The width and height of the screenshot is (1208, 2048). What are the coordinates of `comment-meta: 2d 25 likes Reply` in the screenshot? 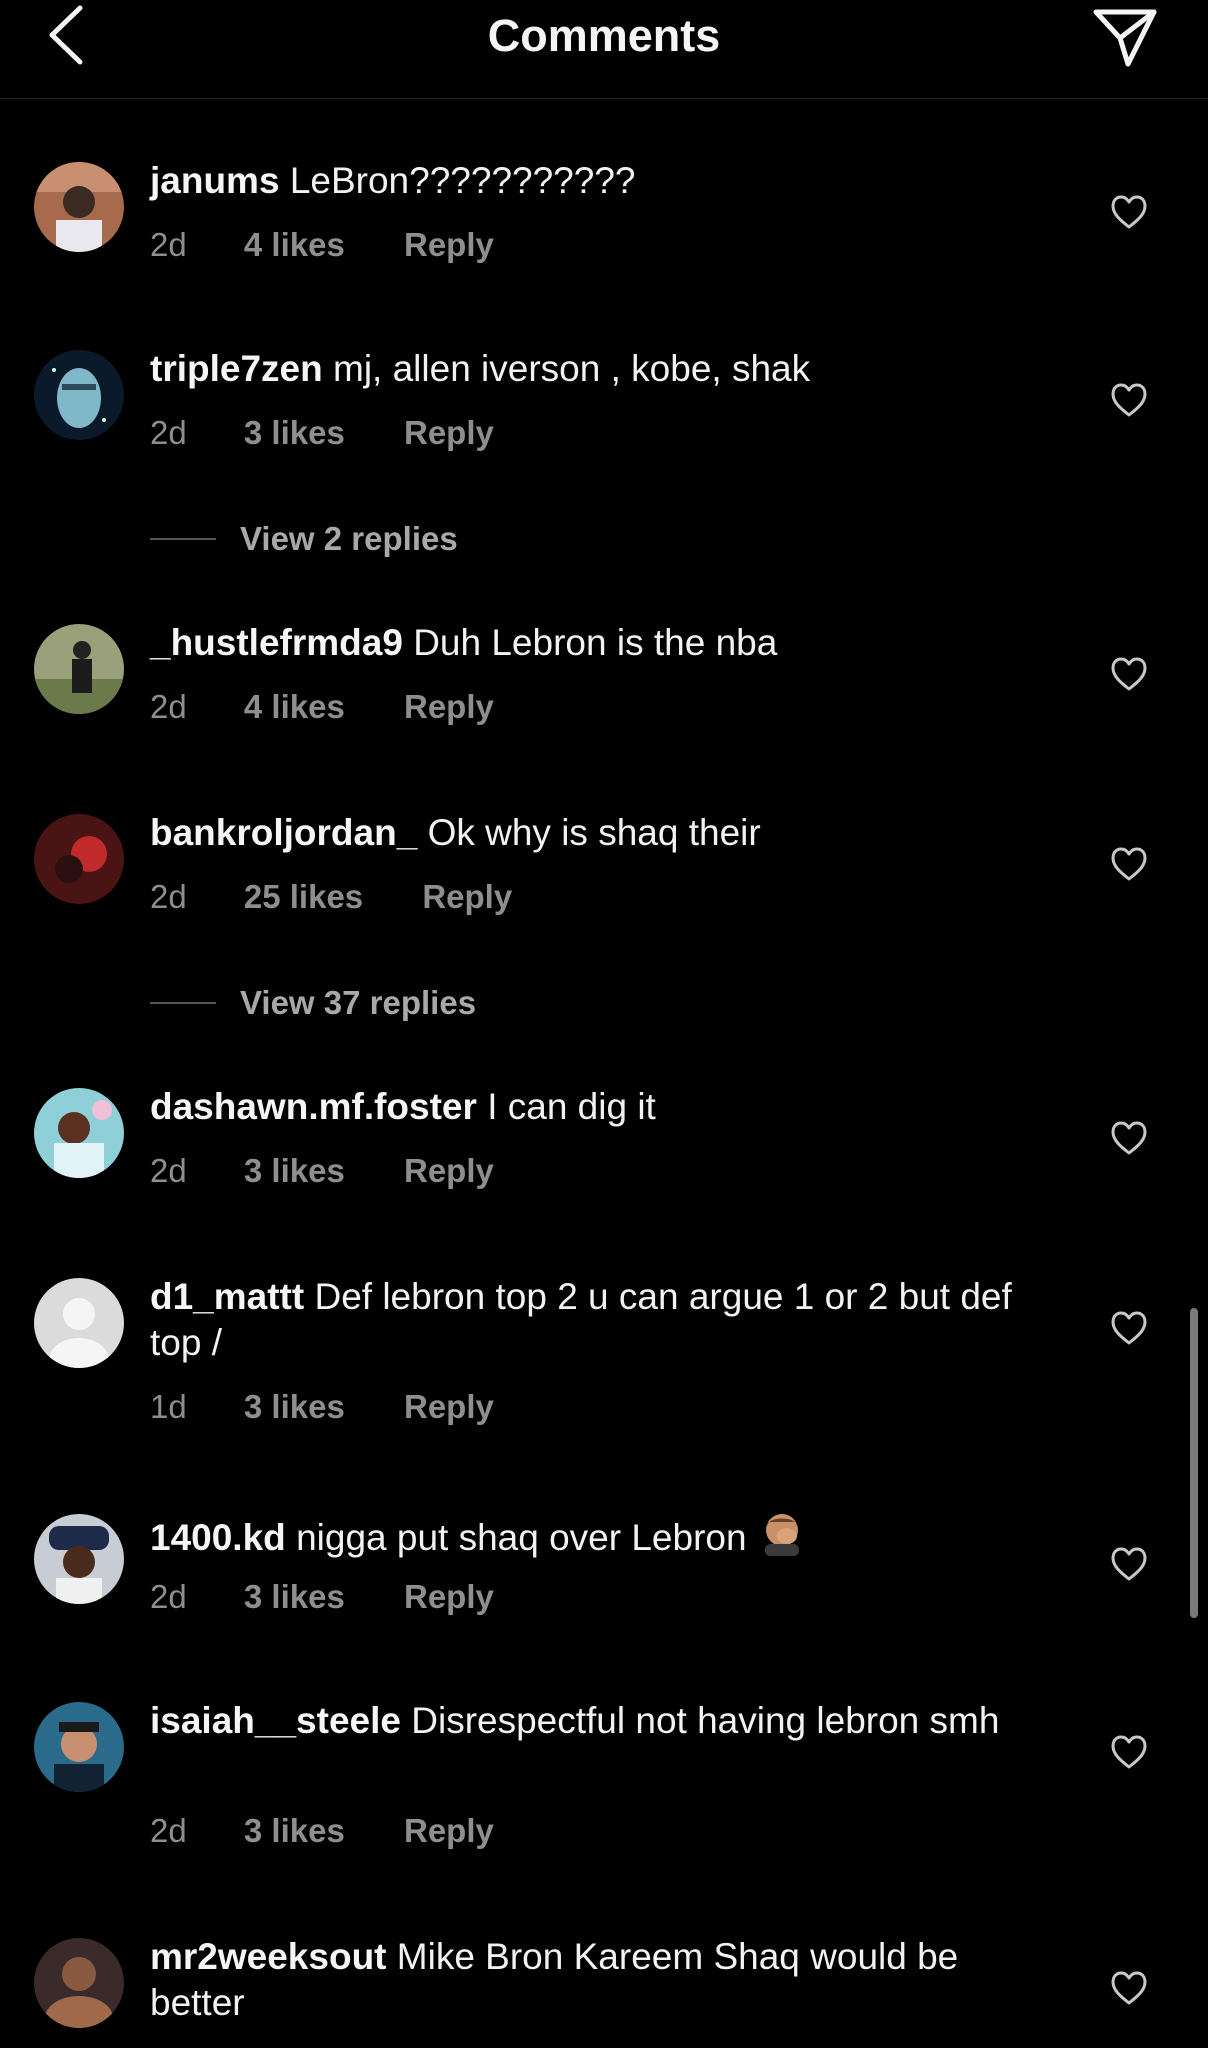 It's located at (331, 897).